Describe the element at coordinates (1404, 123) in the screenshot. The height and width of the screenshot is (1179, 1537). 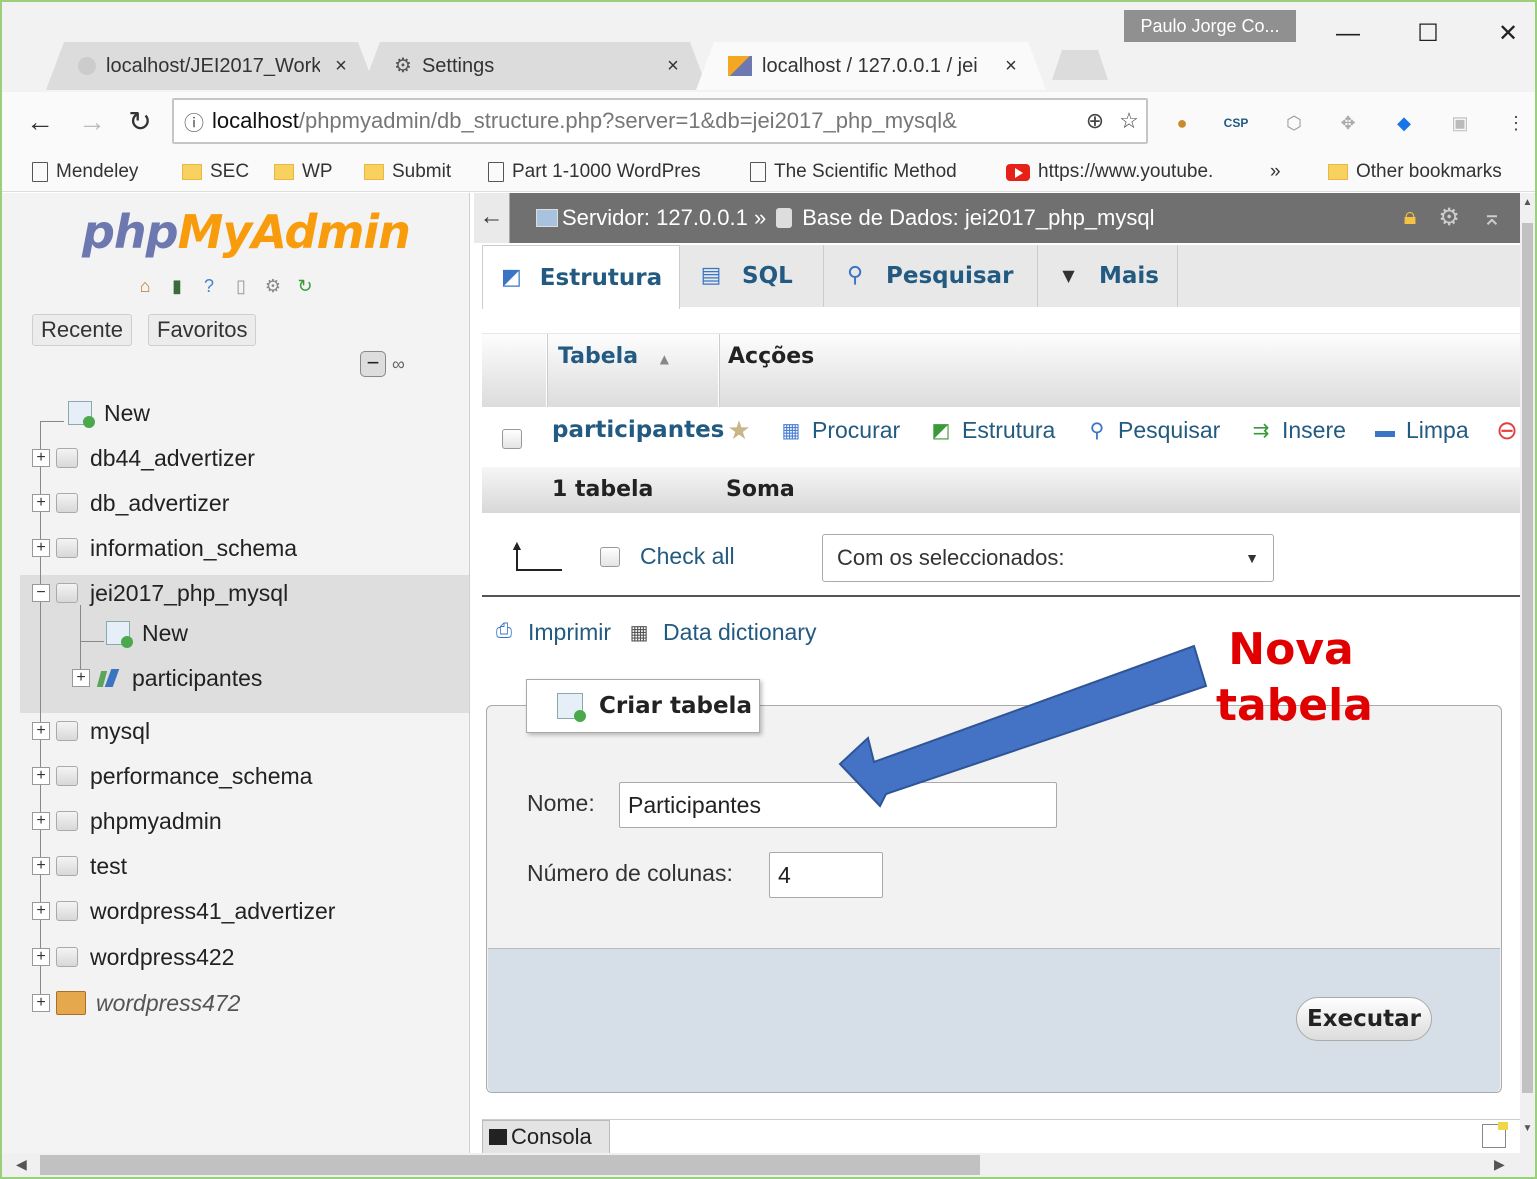
I see `diamond-extension-icon: ◆` at that location.